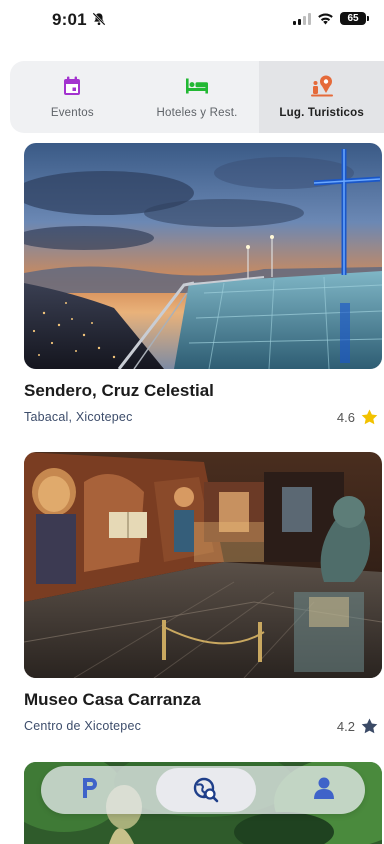  I want to click on tab-label: Eventos, so click(72, 113).